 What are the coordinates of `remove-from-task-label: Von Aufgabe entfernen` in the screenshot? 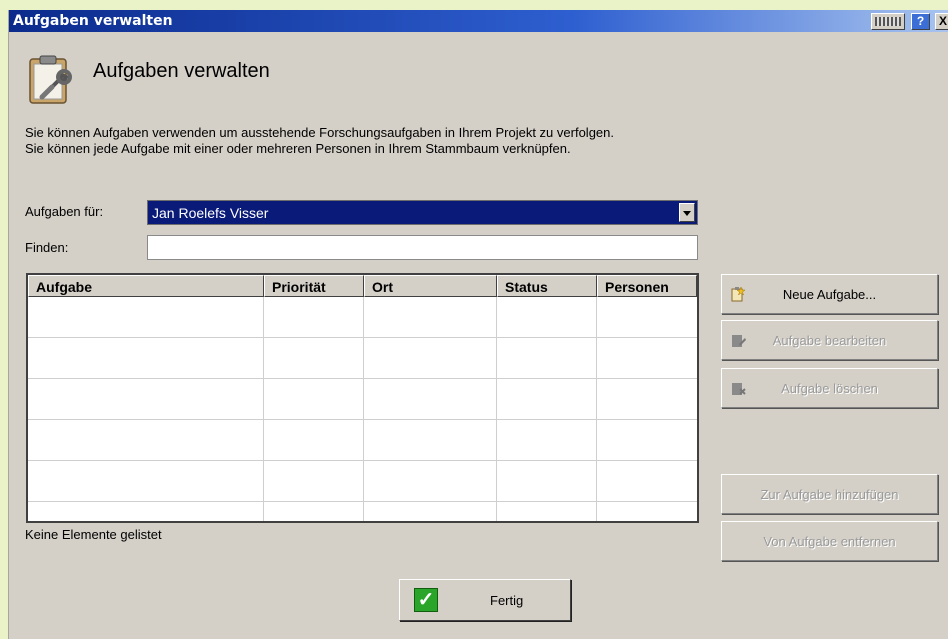 It's located at (829, 541).